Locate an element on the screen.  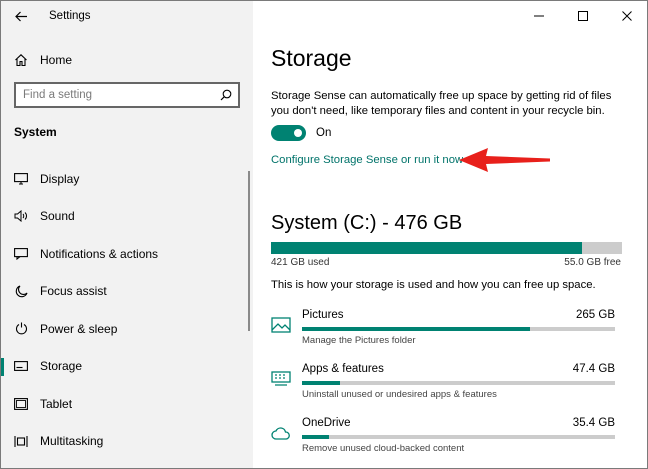
drive-usage-bar is located at coordinates (446, 248).